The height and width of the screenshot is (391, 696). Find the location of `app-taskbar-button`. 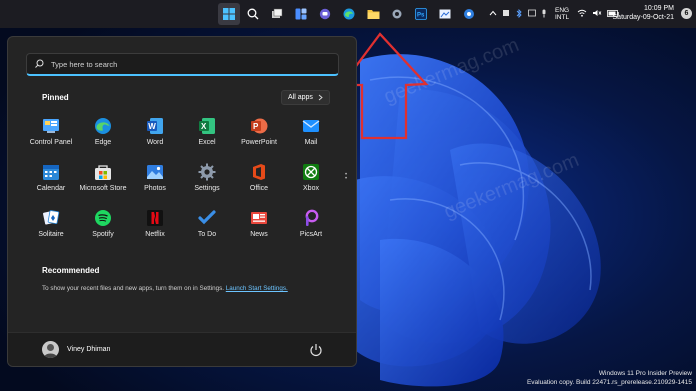

app-taskbar-button is located at coordinates (469, 14).